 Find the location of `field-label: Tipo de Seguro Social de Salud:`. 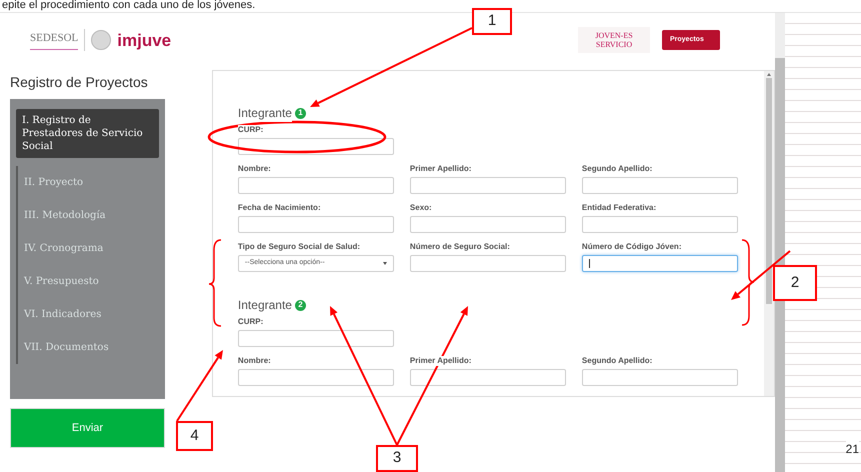

field-label: Tipo de Seguro Social de Salud: is located at coordinates (299, 247).